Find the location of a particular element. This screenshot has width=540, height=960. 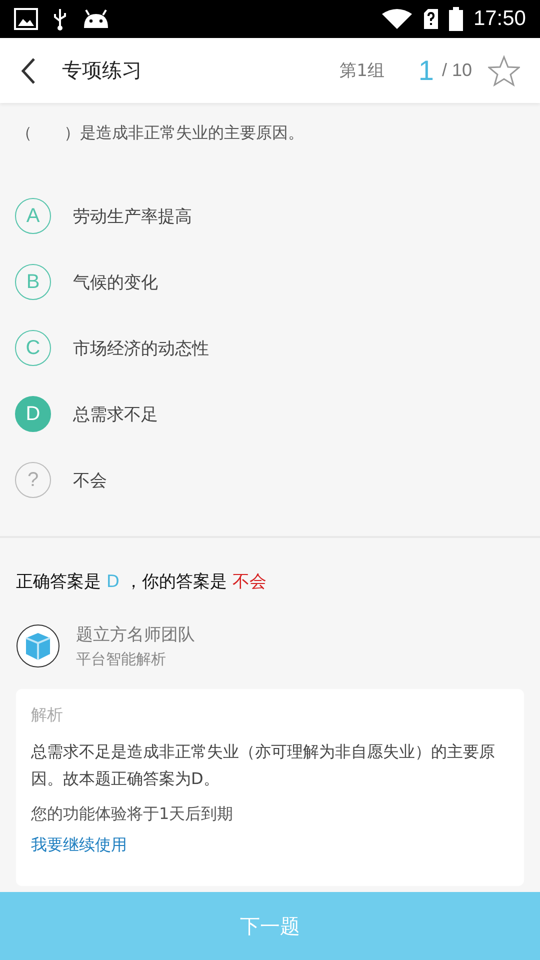

option-text: 不会 is located at coordinates (90, 481).